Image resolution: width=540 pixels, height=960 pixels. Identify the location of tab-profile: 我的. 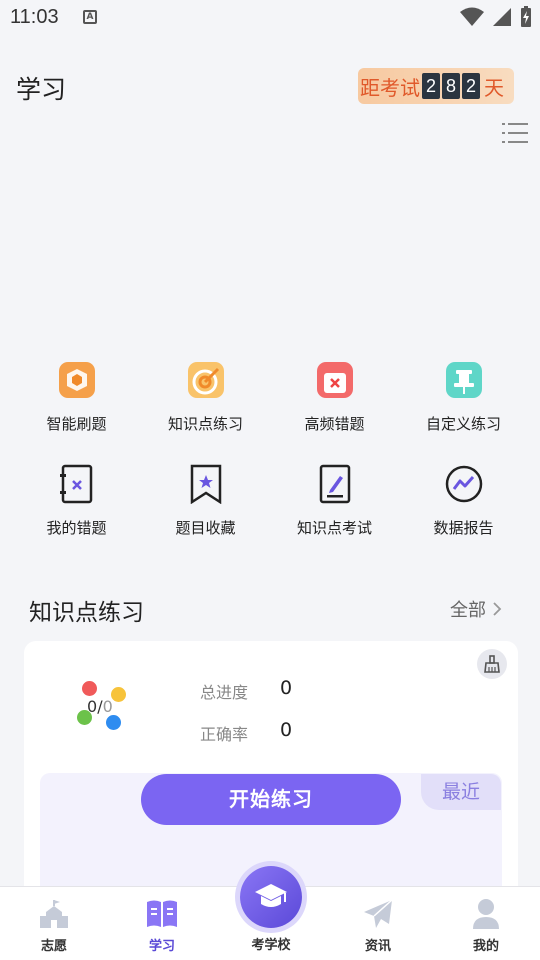
(486, 923).